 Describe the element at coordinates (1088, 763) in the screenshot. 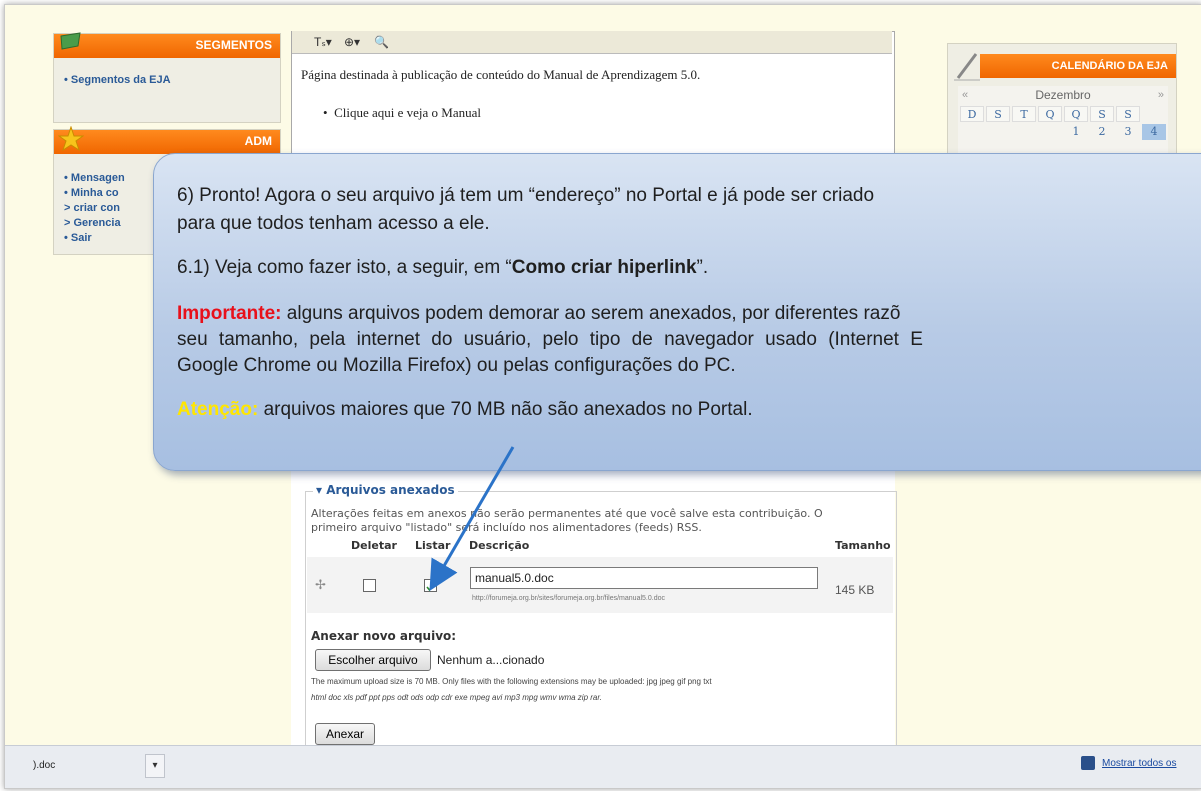

I see `download-icon` at that location.